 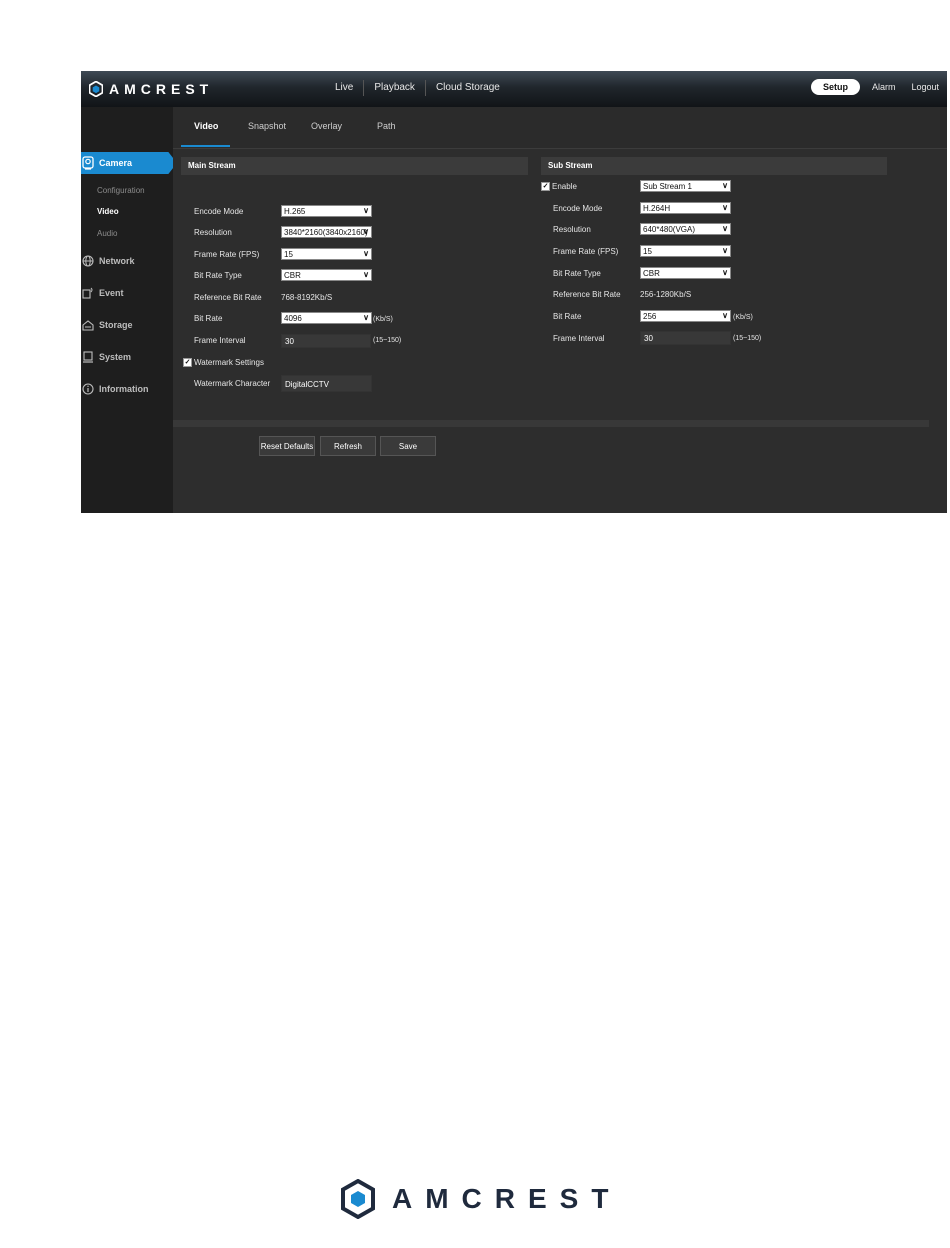 I want to click on nav-cloud-storage: Cloud Storage, so click(x=467, y=88).